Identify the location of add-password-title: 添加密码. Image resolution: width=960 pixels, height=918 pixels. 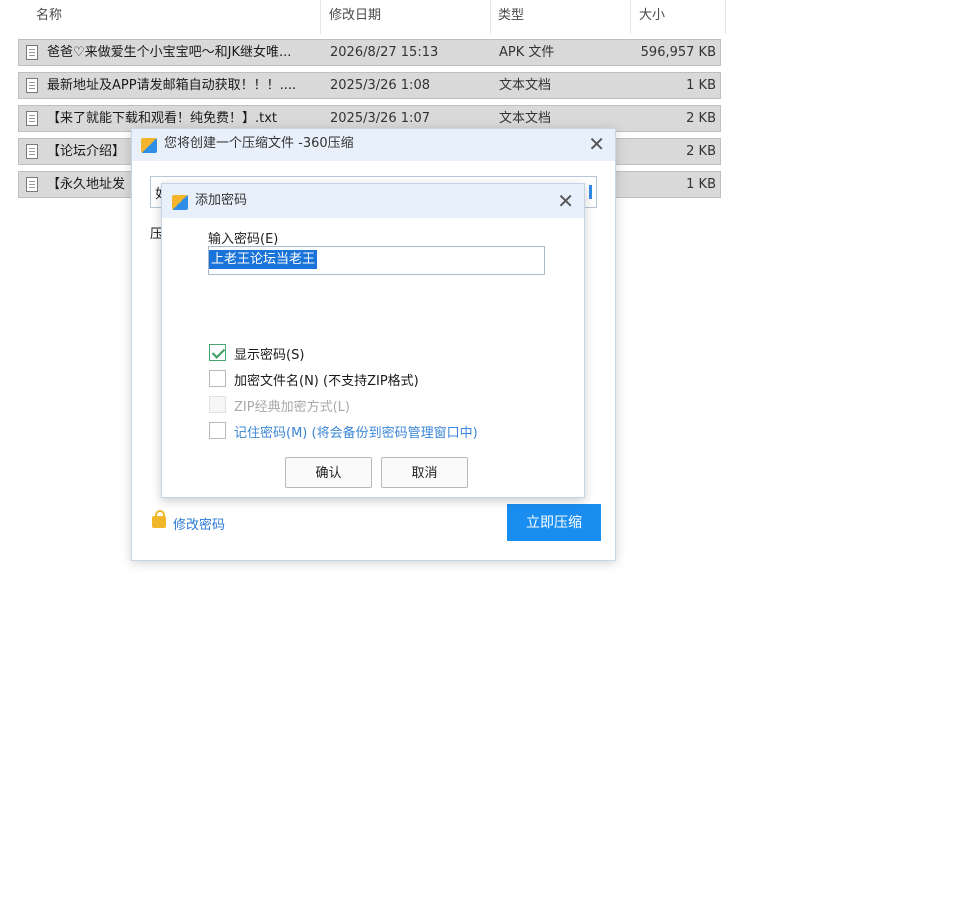
(221, 200).